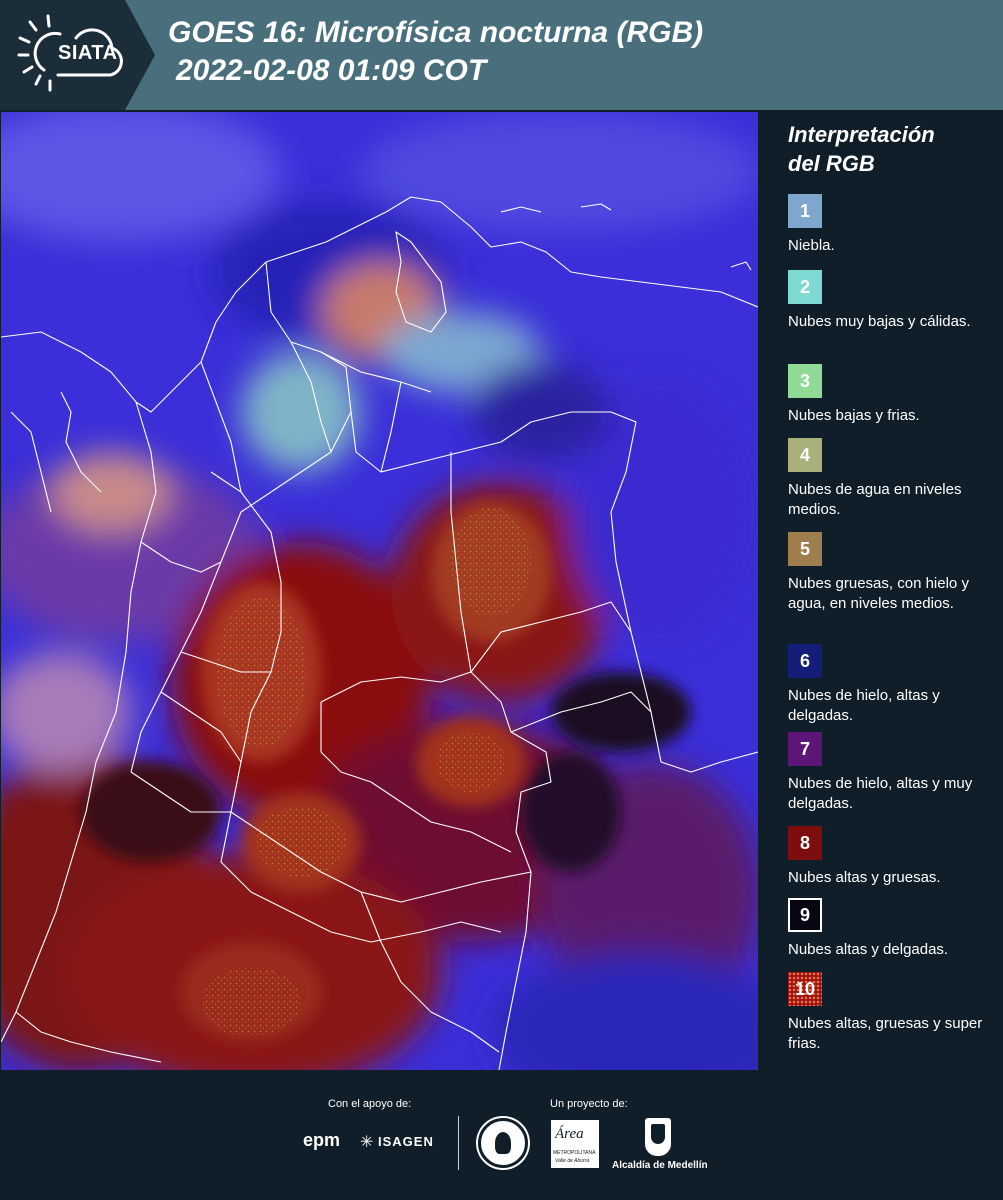 This screenshot has width=1003, height=1200. Describe the element at coordinates (322, 1140) in the screenshot. I see `epm-logo: epm` at that location.